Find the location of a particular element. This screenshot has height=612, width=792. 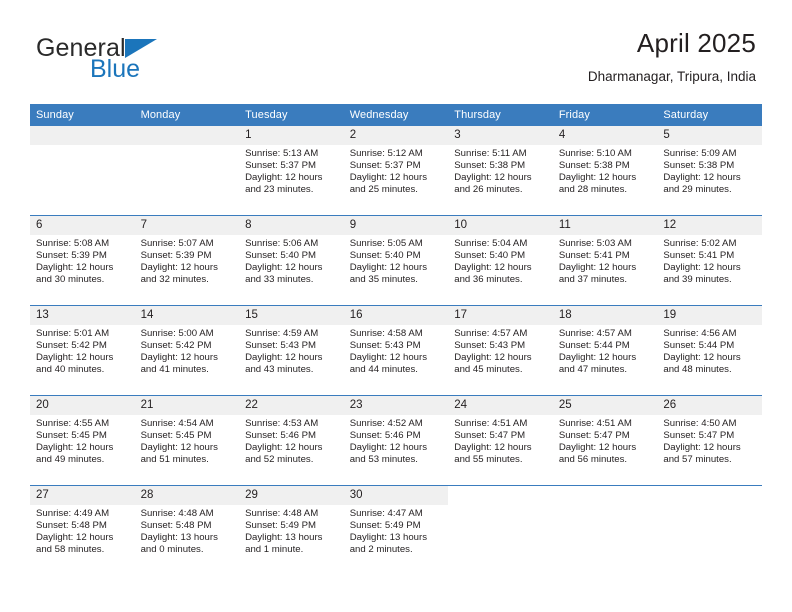

daylight-duration-line2: and 43 minutes. is located at coordinates (279, 370).